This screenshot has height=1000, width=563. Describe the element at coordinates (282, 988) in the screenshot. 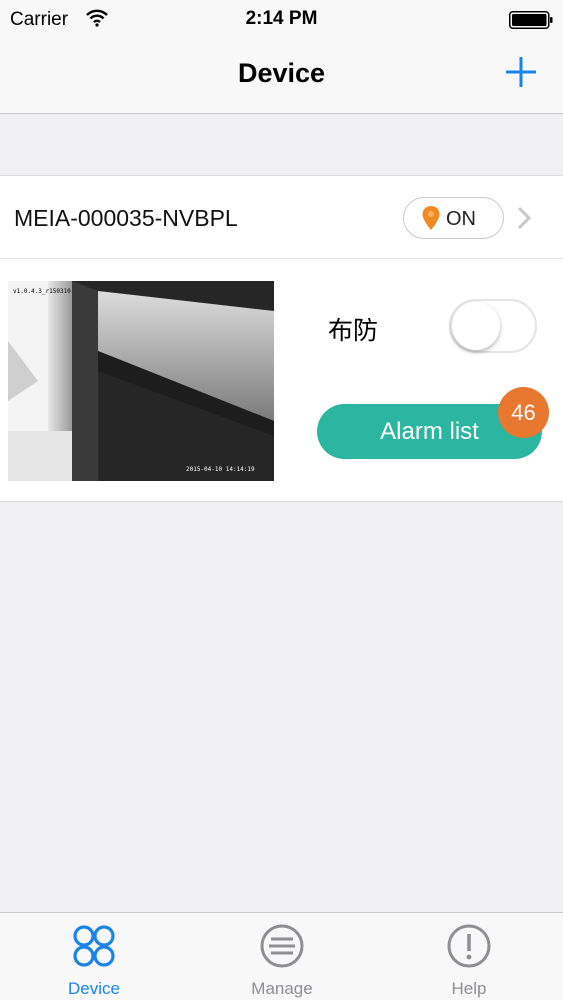

I see `tab-manage-label: Manage` at that location.